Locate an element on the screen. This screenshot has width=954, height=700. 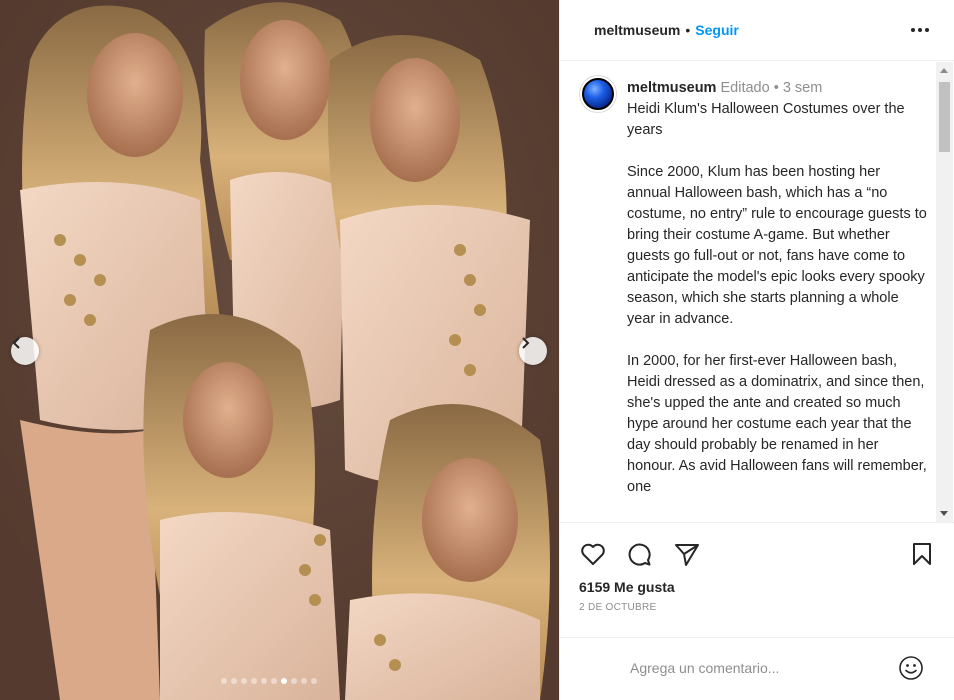
carousel-indicator is located at coordinates (269, 681).